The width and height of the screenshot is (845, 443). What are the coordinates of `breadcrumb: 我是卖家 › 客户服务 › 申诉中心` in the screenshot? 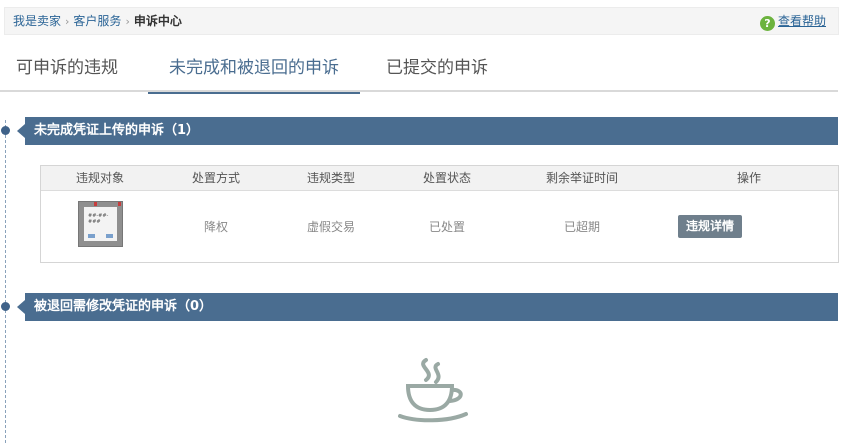 It's located at (97, 21).